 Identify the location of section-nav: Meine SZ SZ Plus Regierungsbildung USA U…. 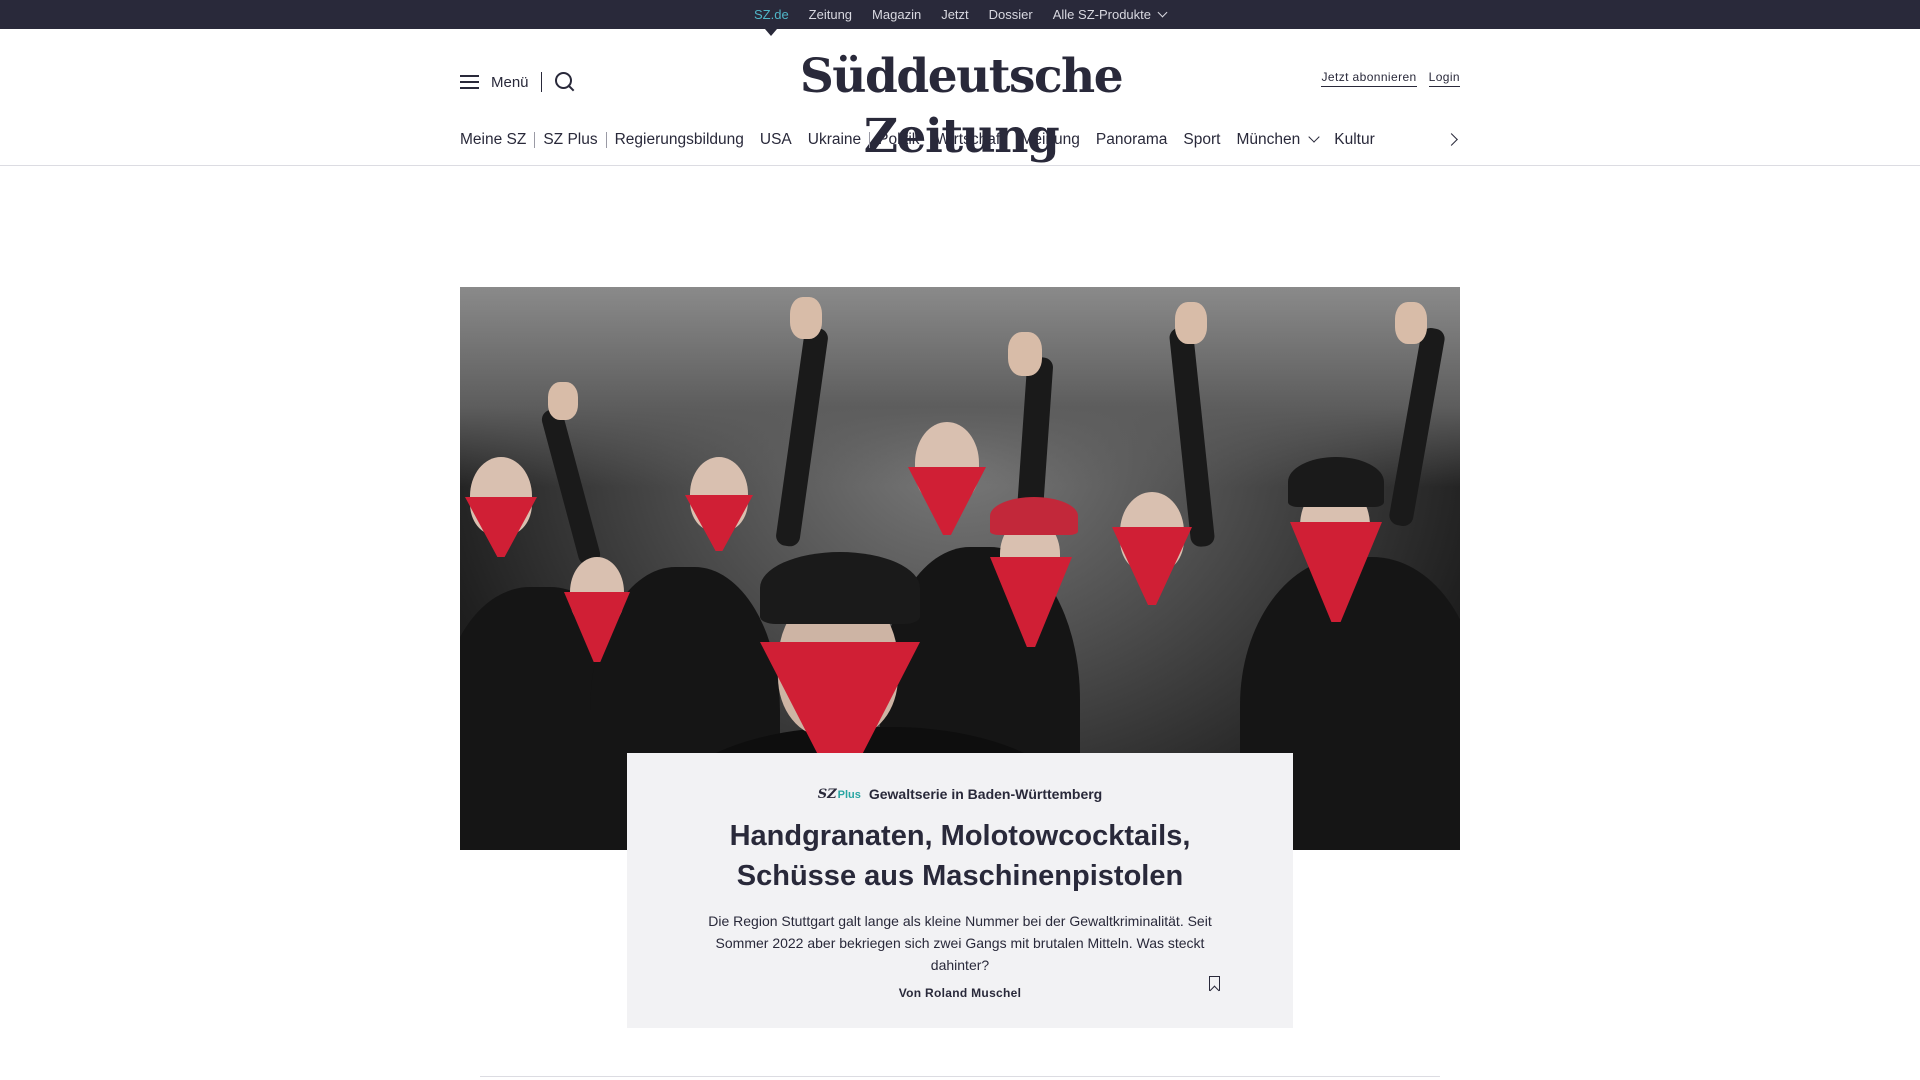
(960, 140).